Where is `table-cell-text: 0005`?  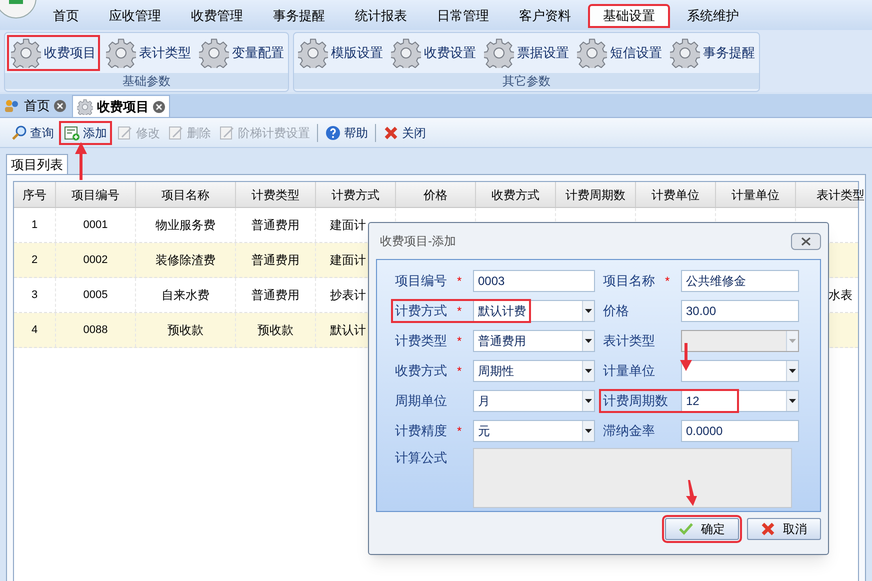 table-cell-text: 0005 is located at coordinates (95, 295).